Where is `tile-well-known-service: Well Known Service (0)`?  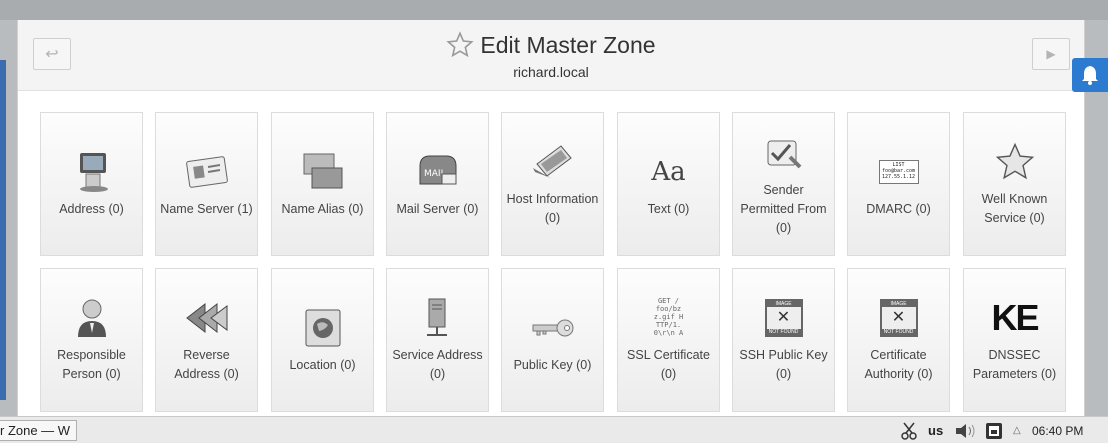
tile-well-known-service: Well Known Service (0) is located at coordinates (1014, 184).